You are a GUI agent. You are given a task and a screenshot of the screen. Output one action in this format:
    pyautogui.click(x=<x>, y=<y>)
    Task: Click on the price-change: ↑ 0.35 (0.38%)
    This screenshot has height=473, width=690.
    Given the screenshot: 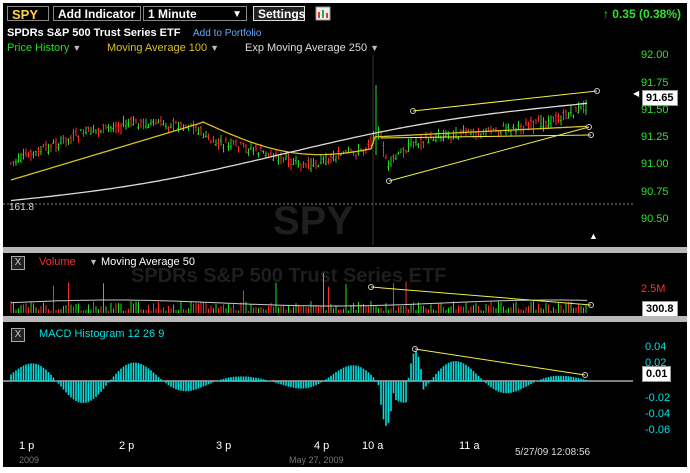 What is the action you would take?
    pyautogui.click(x=642, y=14)
    